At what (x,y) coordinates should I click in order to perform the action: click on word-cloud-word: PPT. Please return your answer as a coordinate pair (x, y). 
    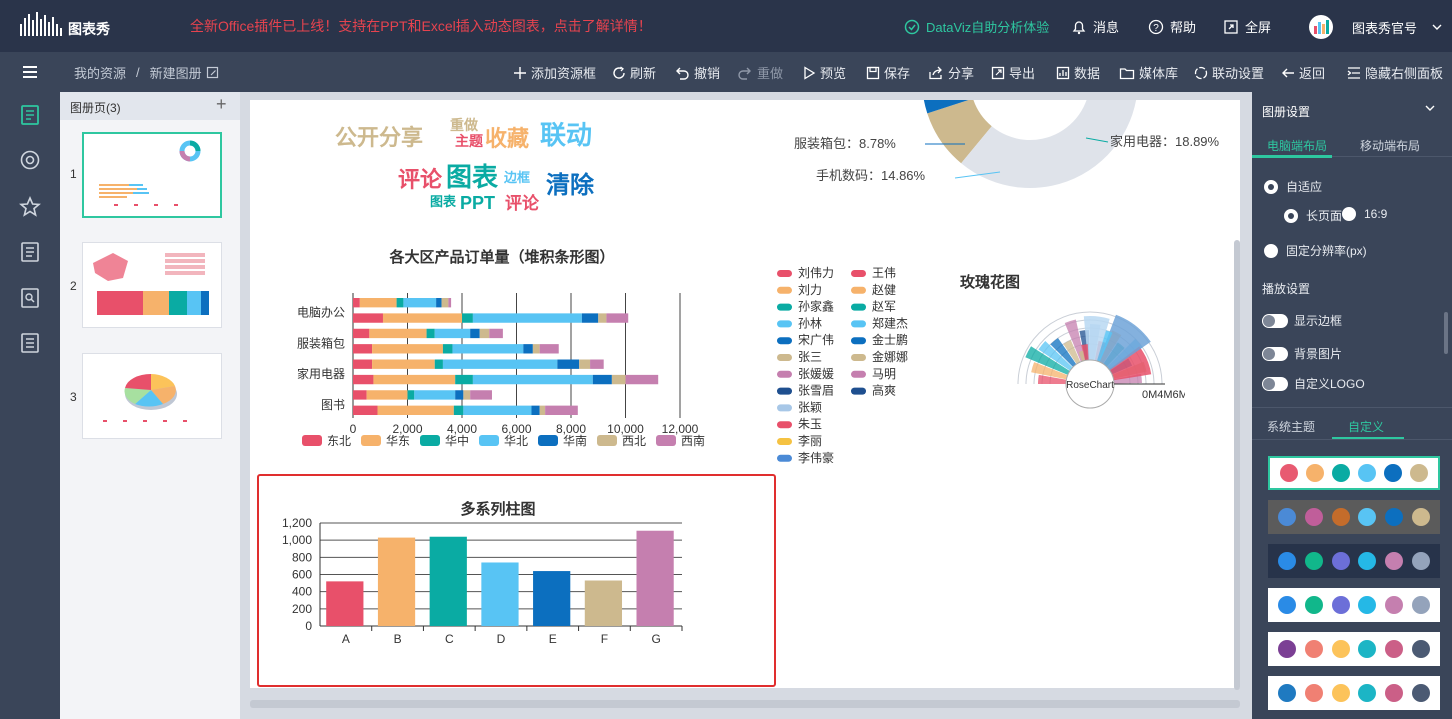
    Looking at the image, I should click on (478, 203).